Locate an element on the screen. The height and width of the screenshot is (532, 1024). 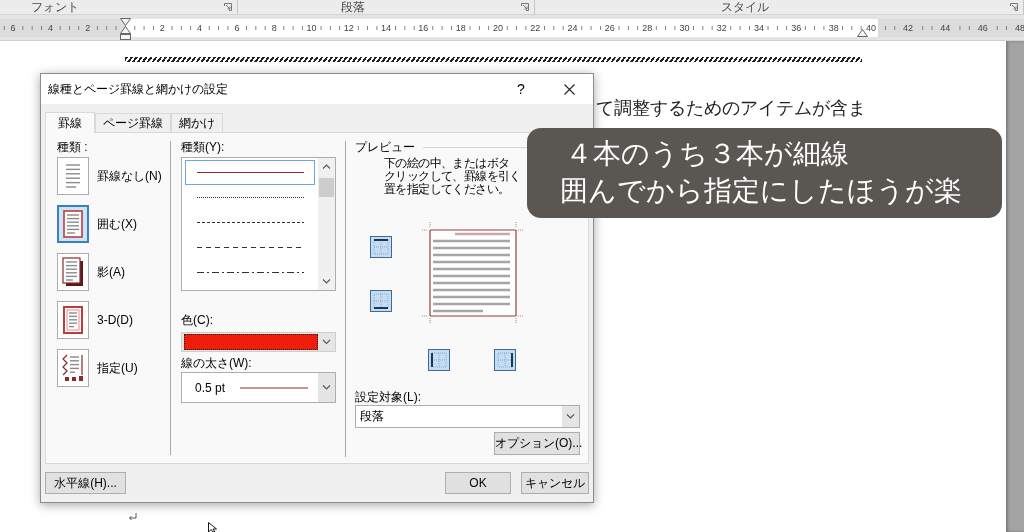
preview-title: プレビュー is located at coordinates (385, 147).